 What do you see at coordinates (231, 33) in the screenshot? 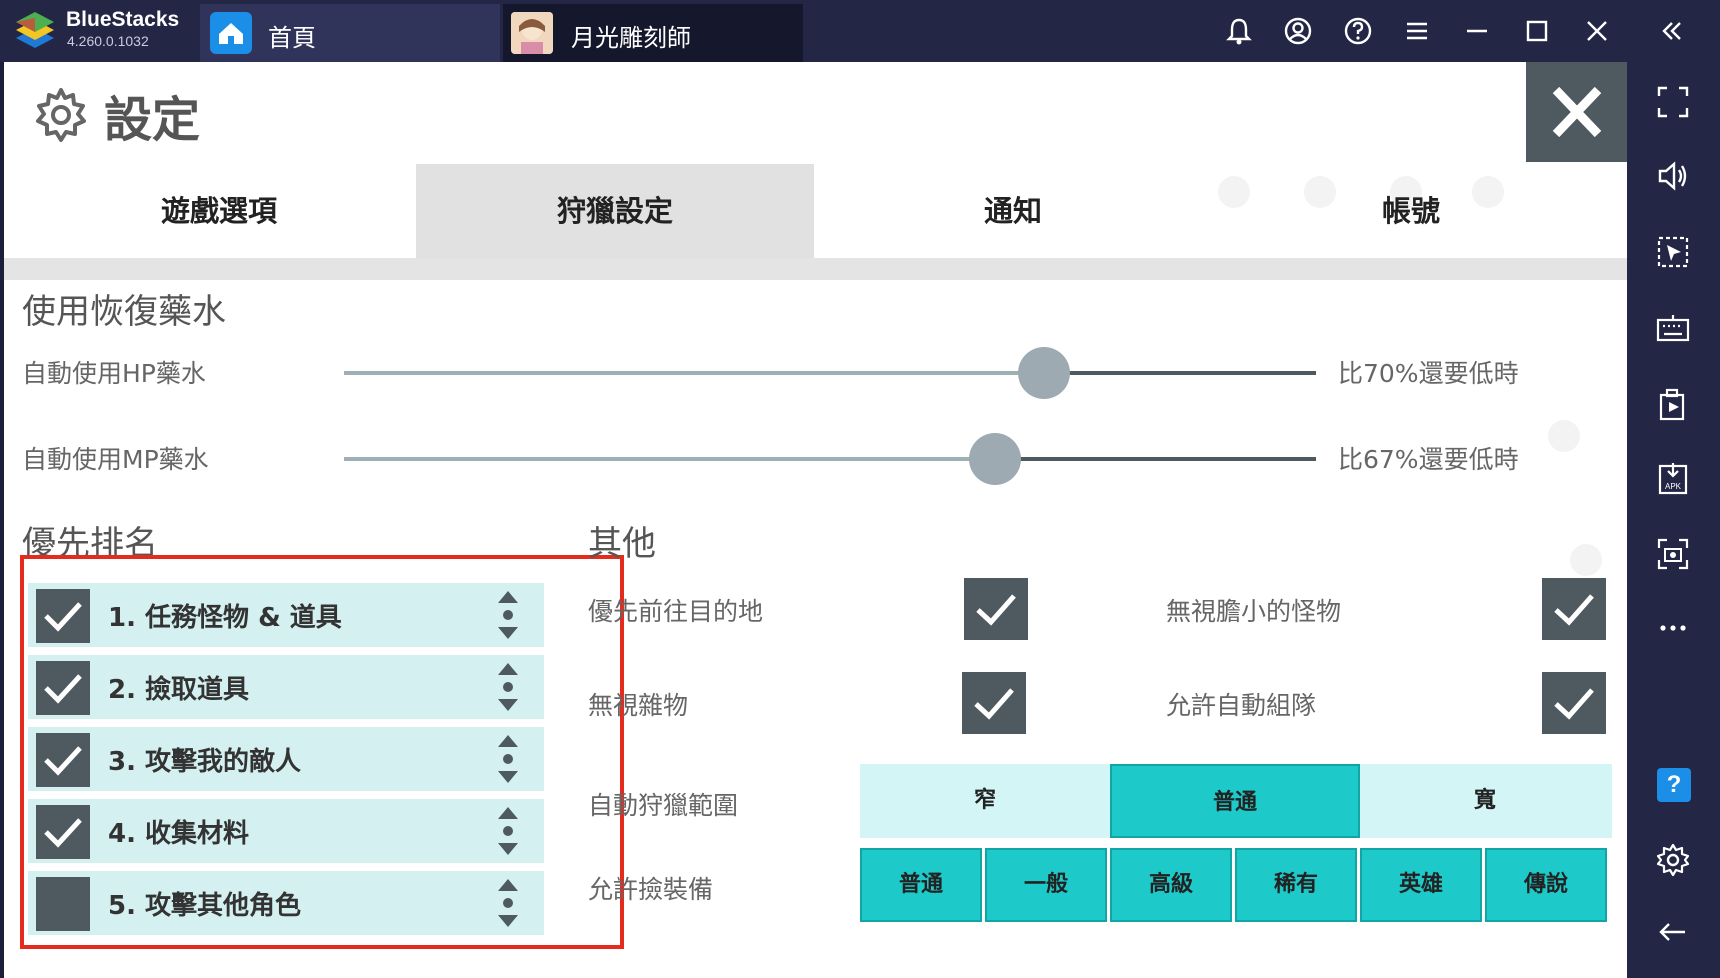
I see `home-icon` at bounding box center [231, 33].